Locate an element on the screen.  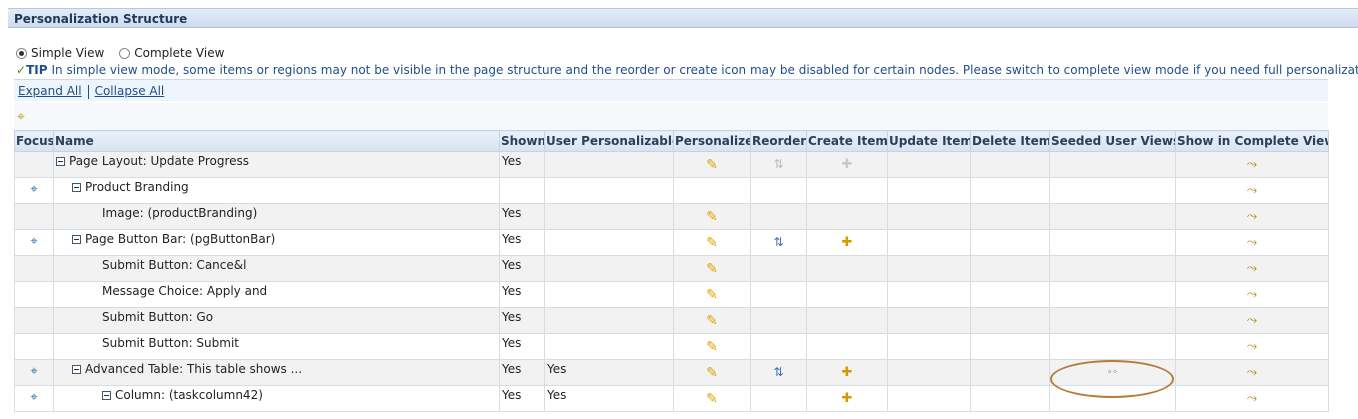
col-reorder: Reorder is located at coordinates (778, 141).